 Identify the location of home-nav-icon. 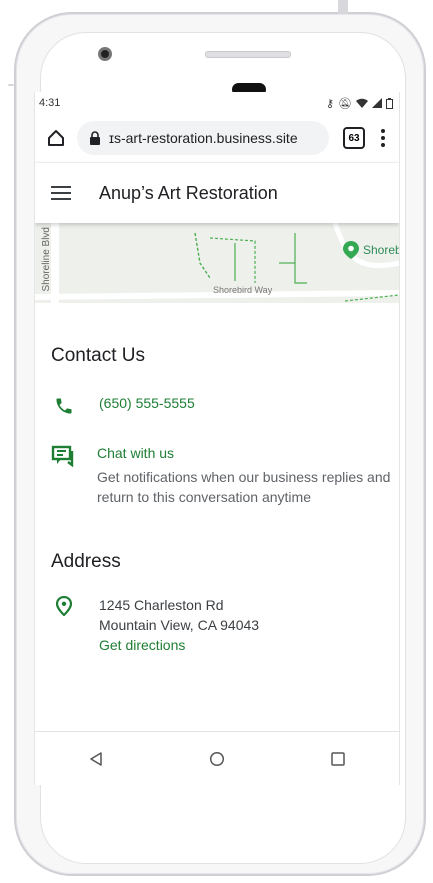
(217, 759).